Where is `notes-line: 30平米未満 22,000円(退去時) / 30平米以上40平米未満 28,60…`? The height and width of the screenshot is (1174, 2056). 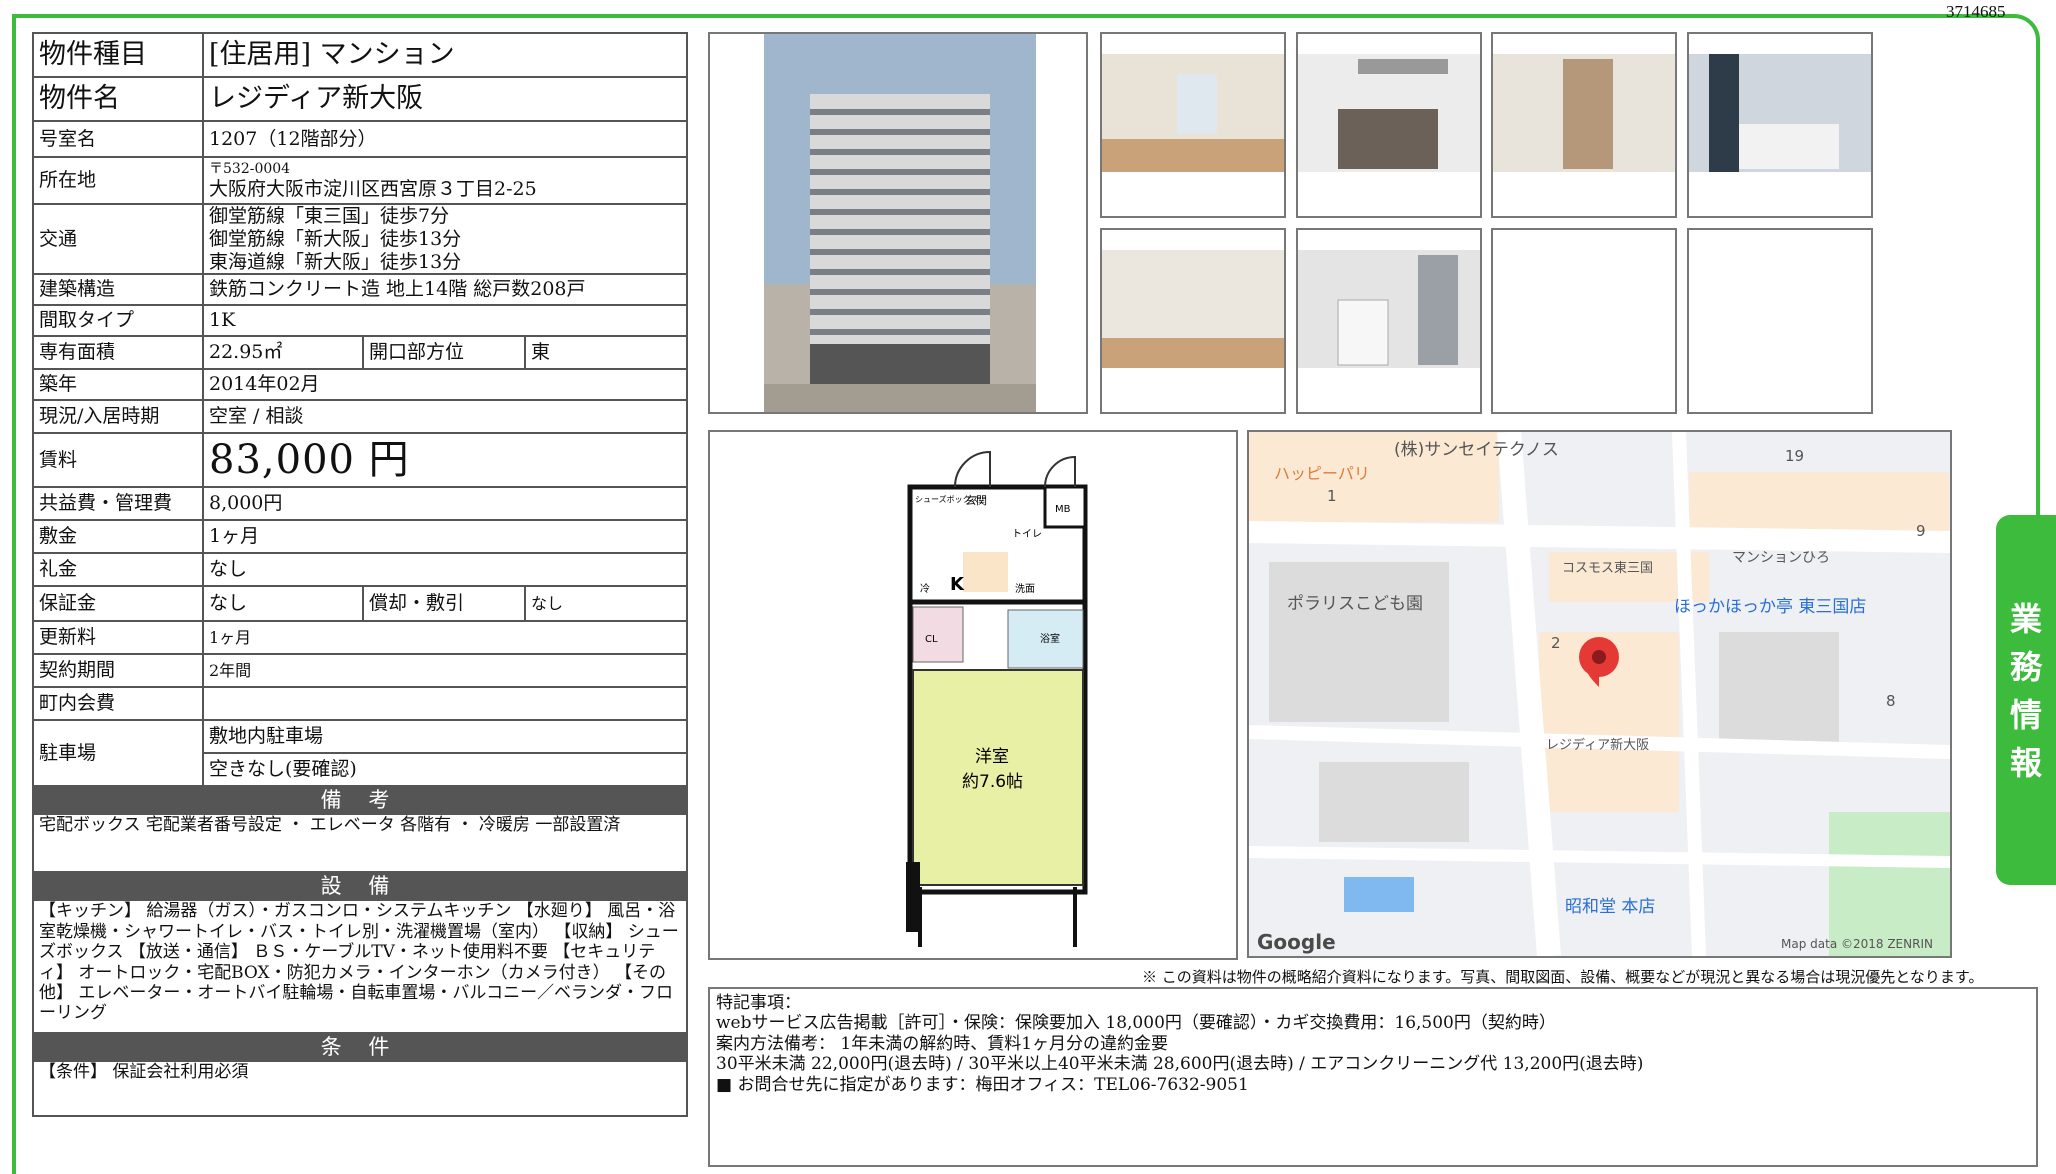 notes-line: 30平米未満 22,000円(退去時) / 30平米以上40平米未満 28,60… is located at coordinates (1180, 1064).